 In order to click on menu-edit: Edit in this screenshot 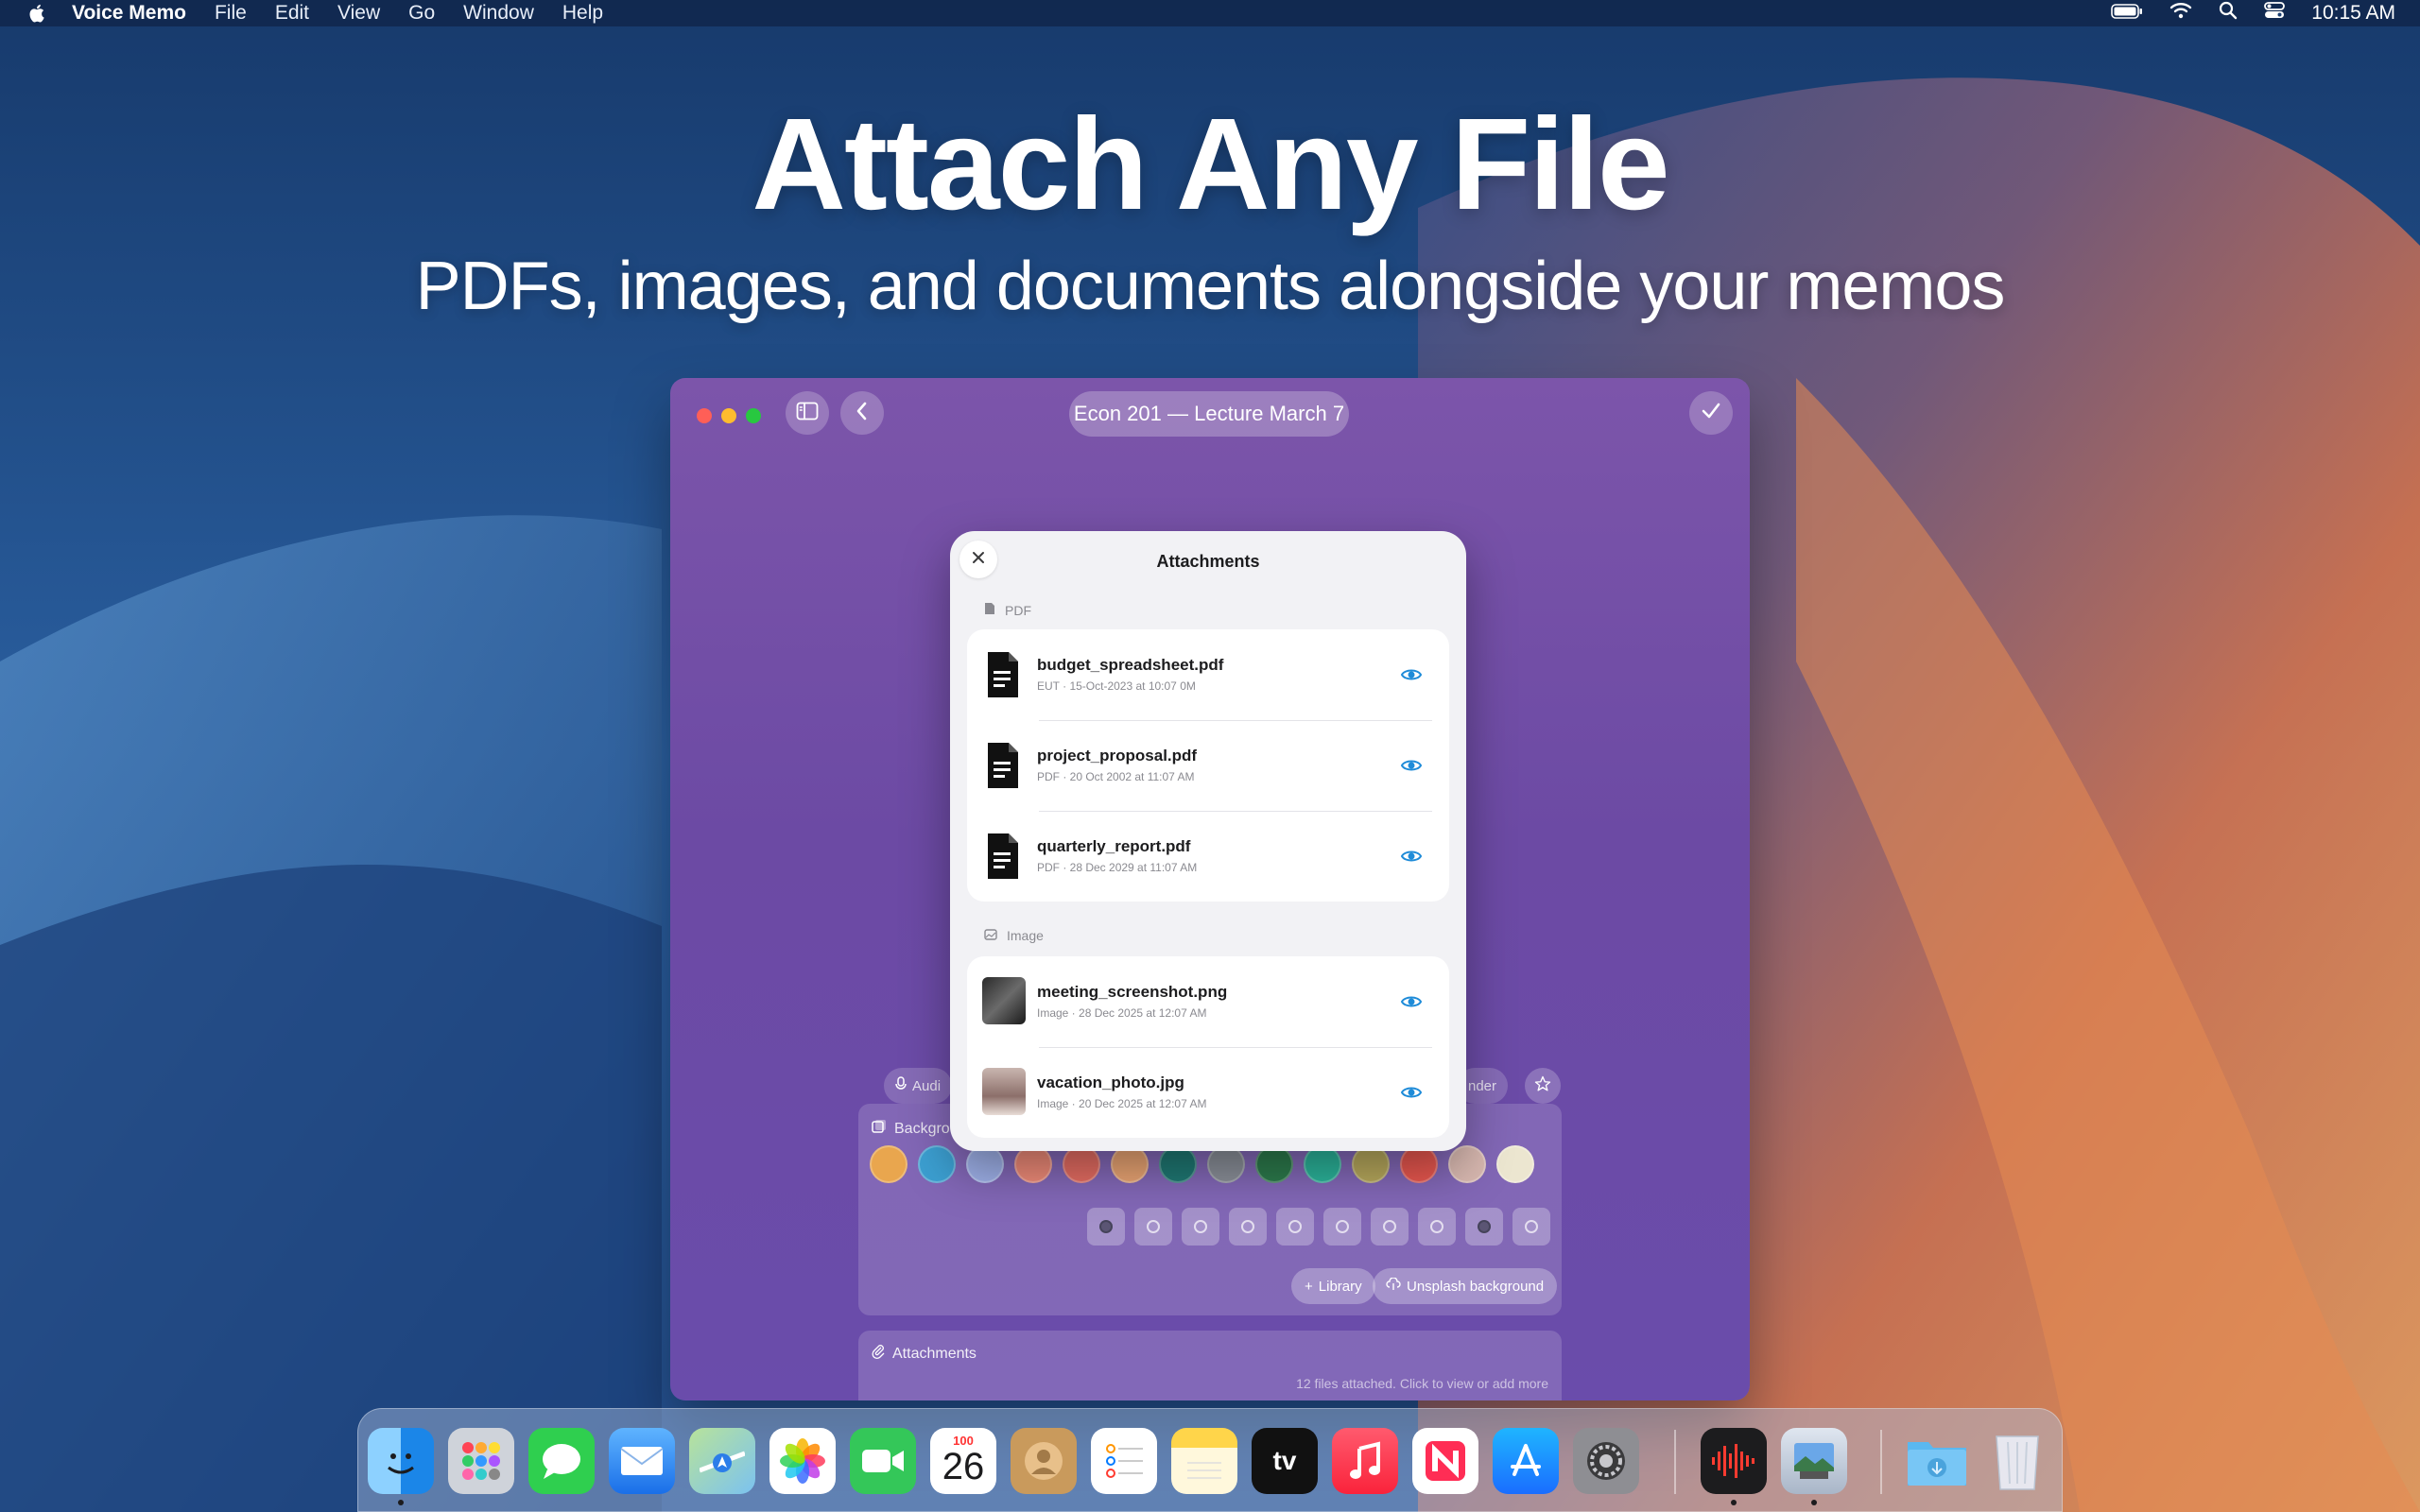, I will do `click(292, 13)`.